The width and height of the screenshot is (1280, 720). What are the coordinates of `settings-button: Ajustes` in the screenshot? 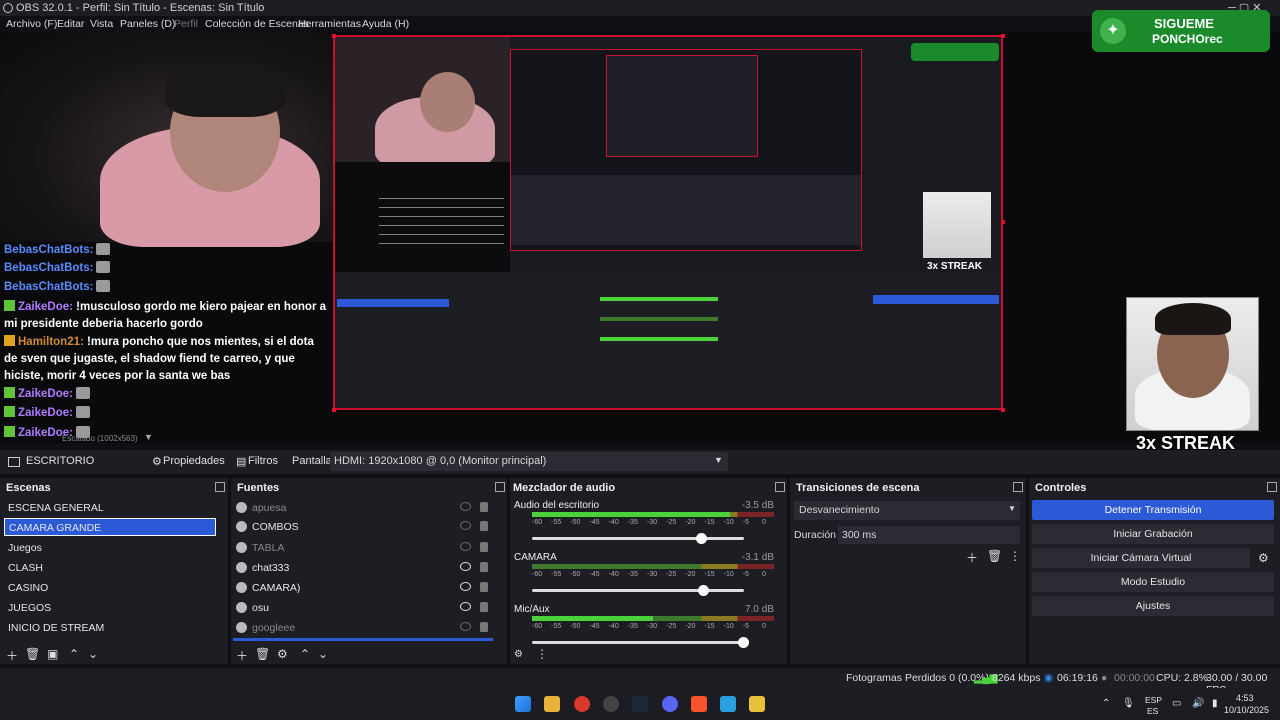 It's located at (1153, 606).